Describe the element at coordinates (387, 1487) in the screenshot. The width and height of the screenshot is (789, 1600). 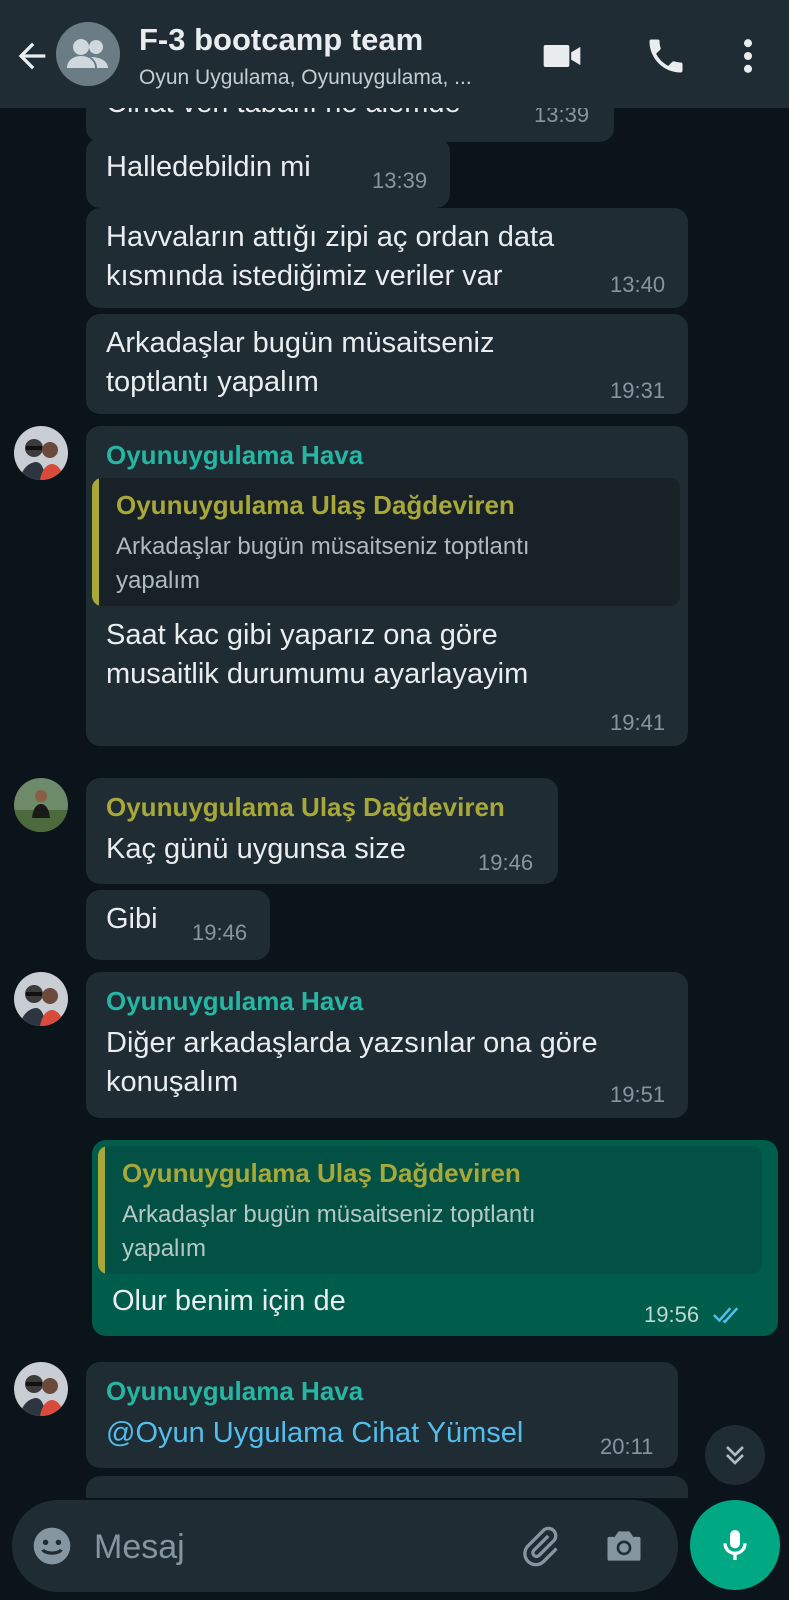
I see `message-bubble` at that location.